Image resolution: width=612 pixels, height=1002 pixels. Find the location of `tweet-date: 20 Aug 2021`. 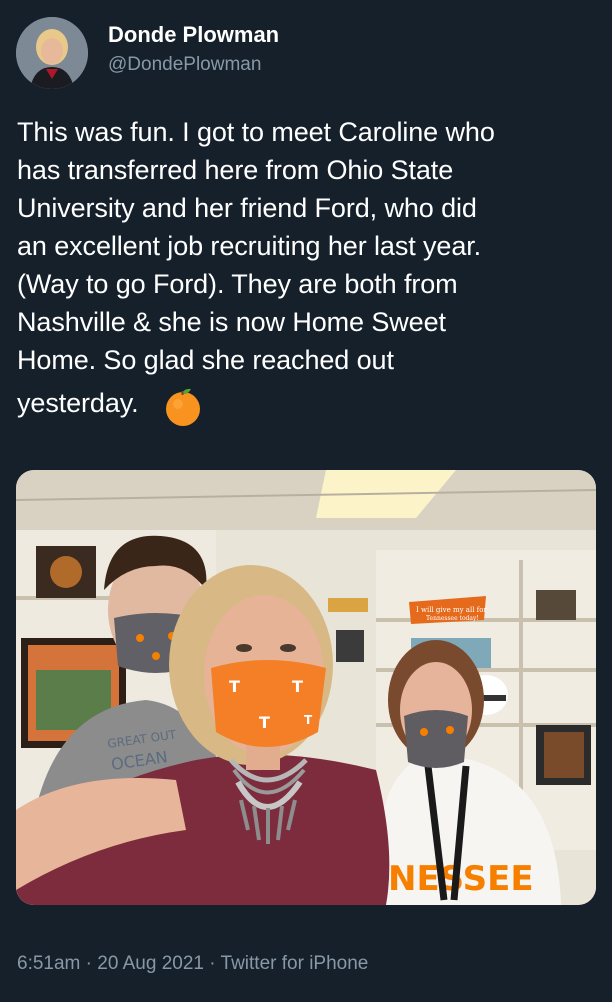

tweet-date: 20 Aug 2021 is located at coordinates (150, 963).